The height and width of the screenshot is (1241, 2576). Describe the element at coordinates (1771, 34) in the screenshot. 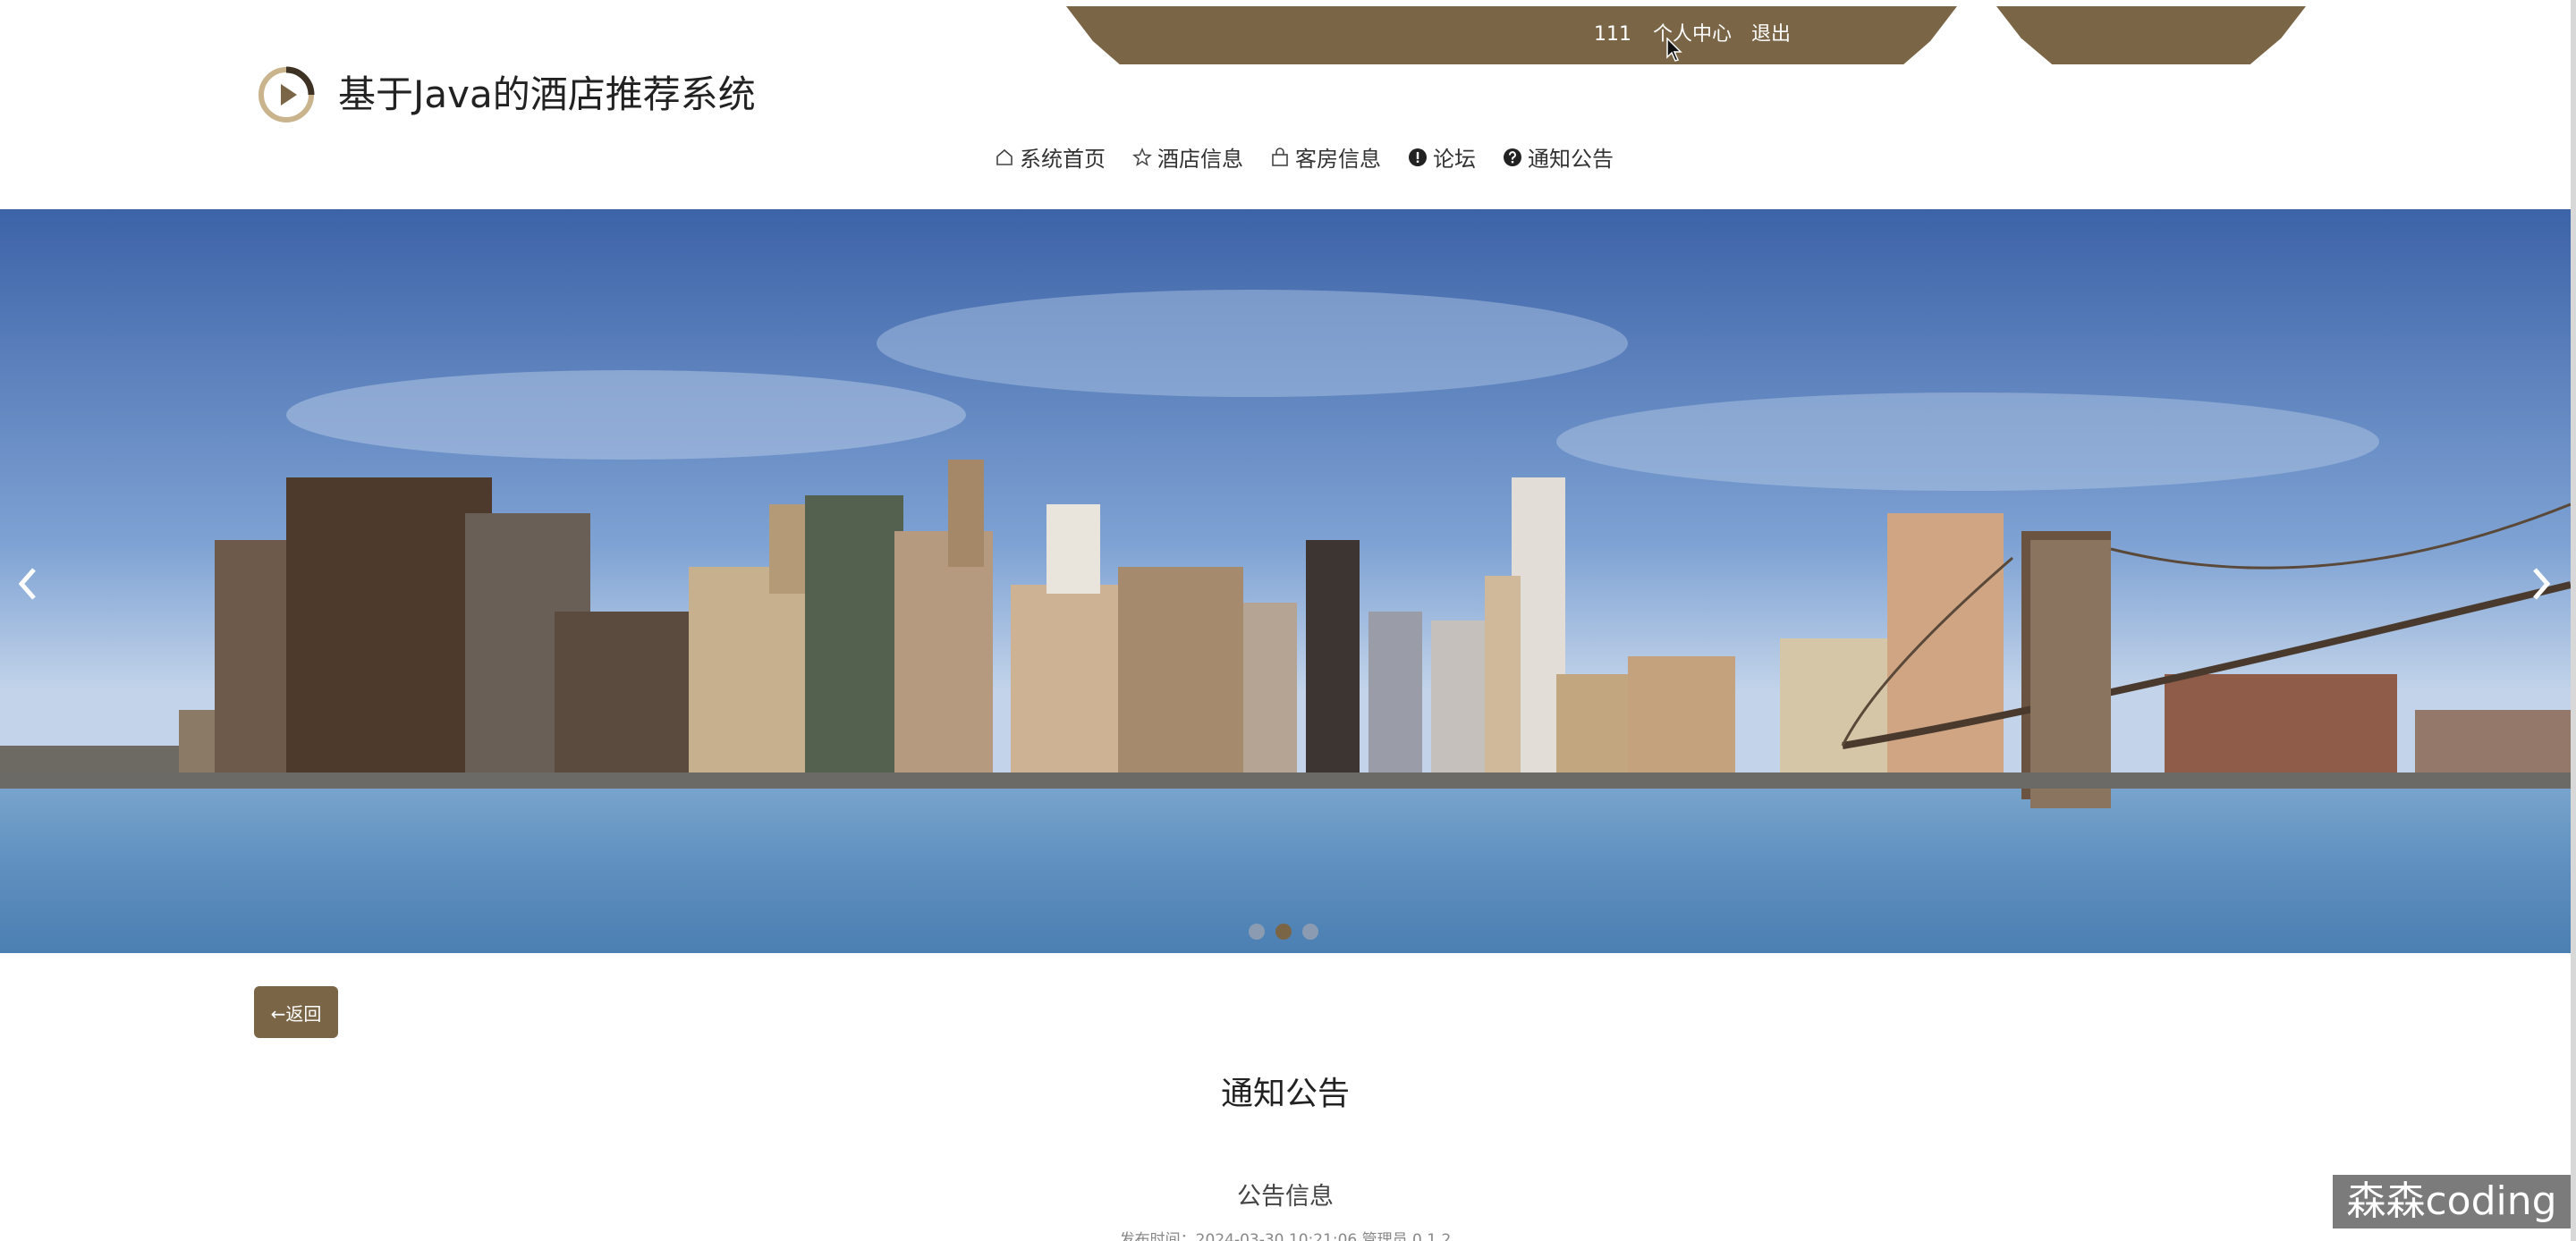

I see `logout-link: 退出` at that location.